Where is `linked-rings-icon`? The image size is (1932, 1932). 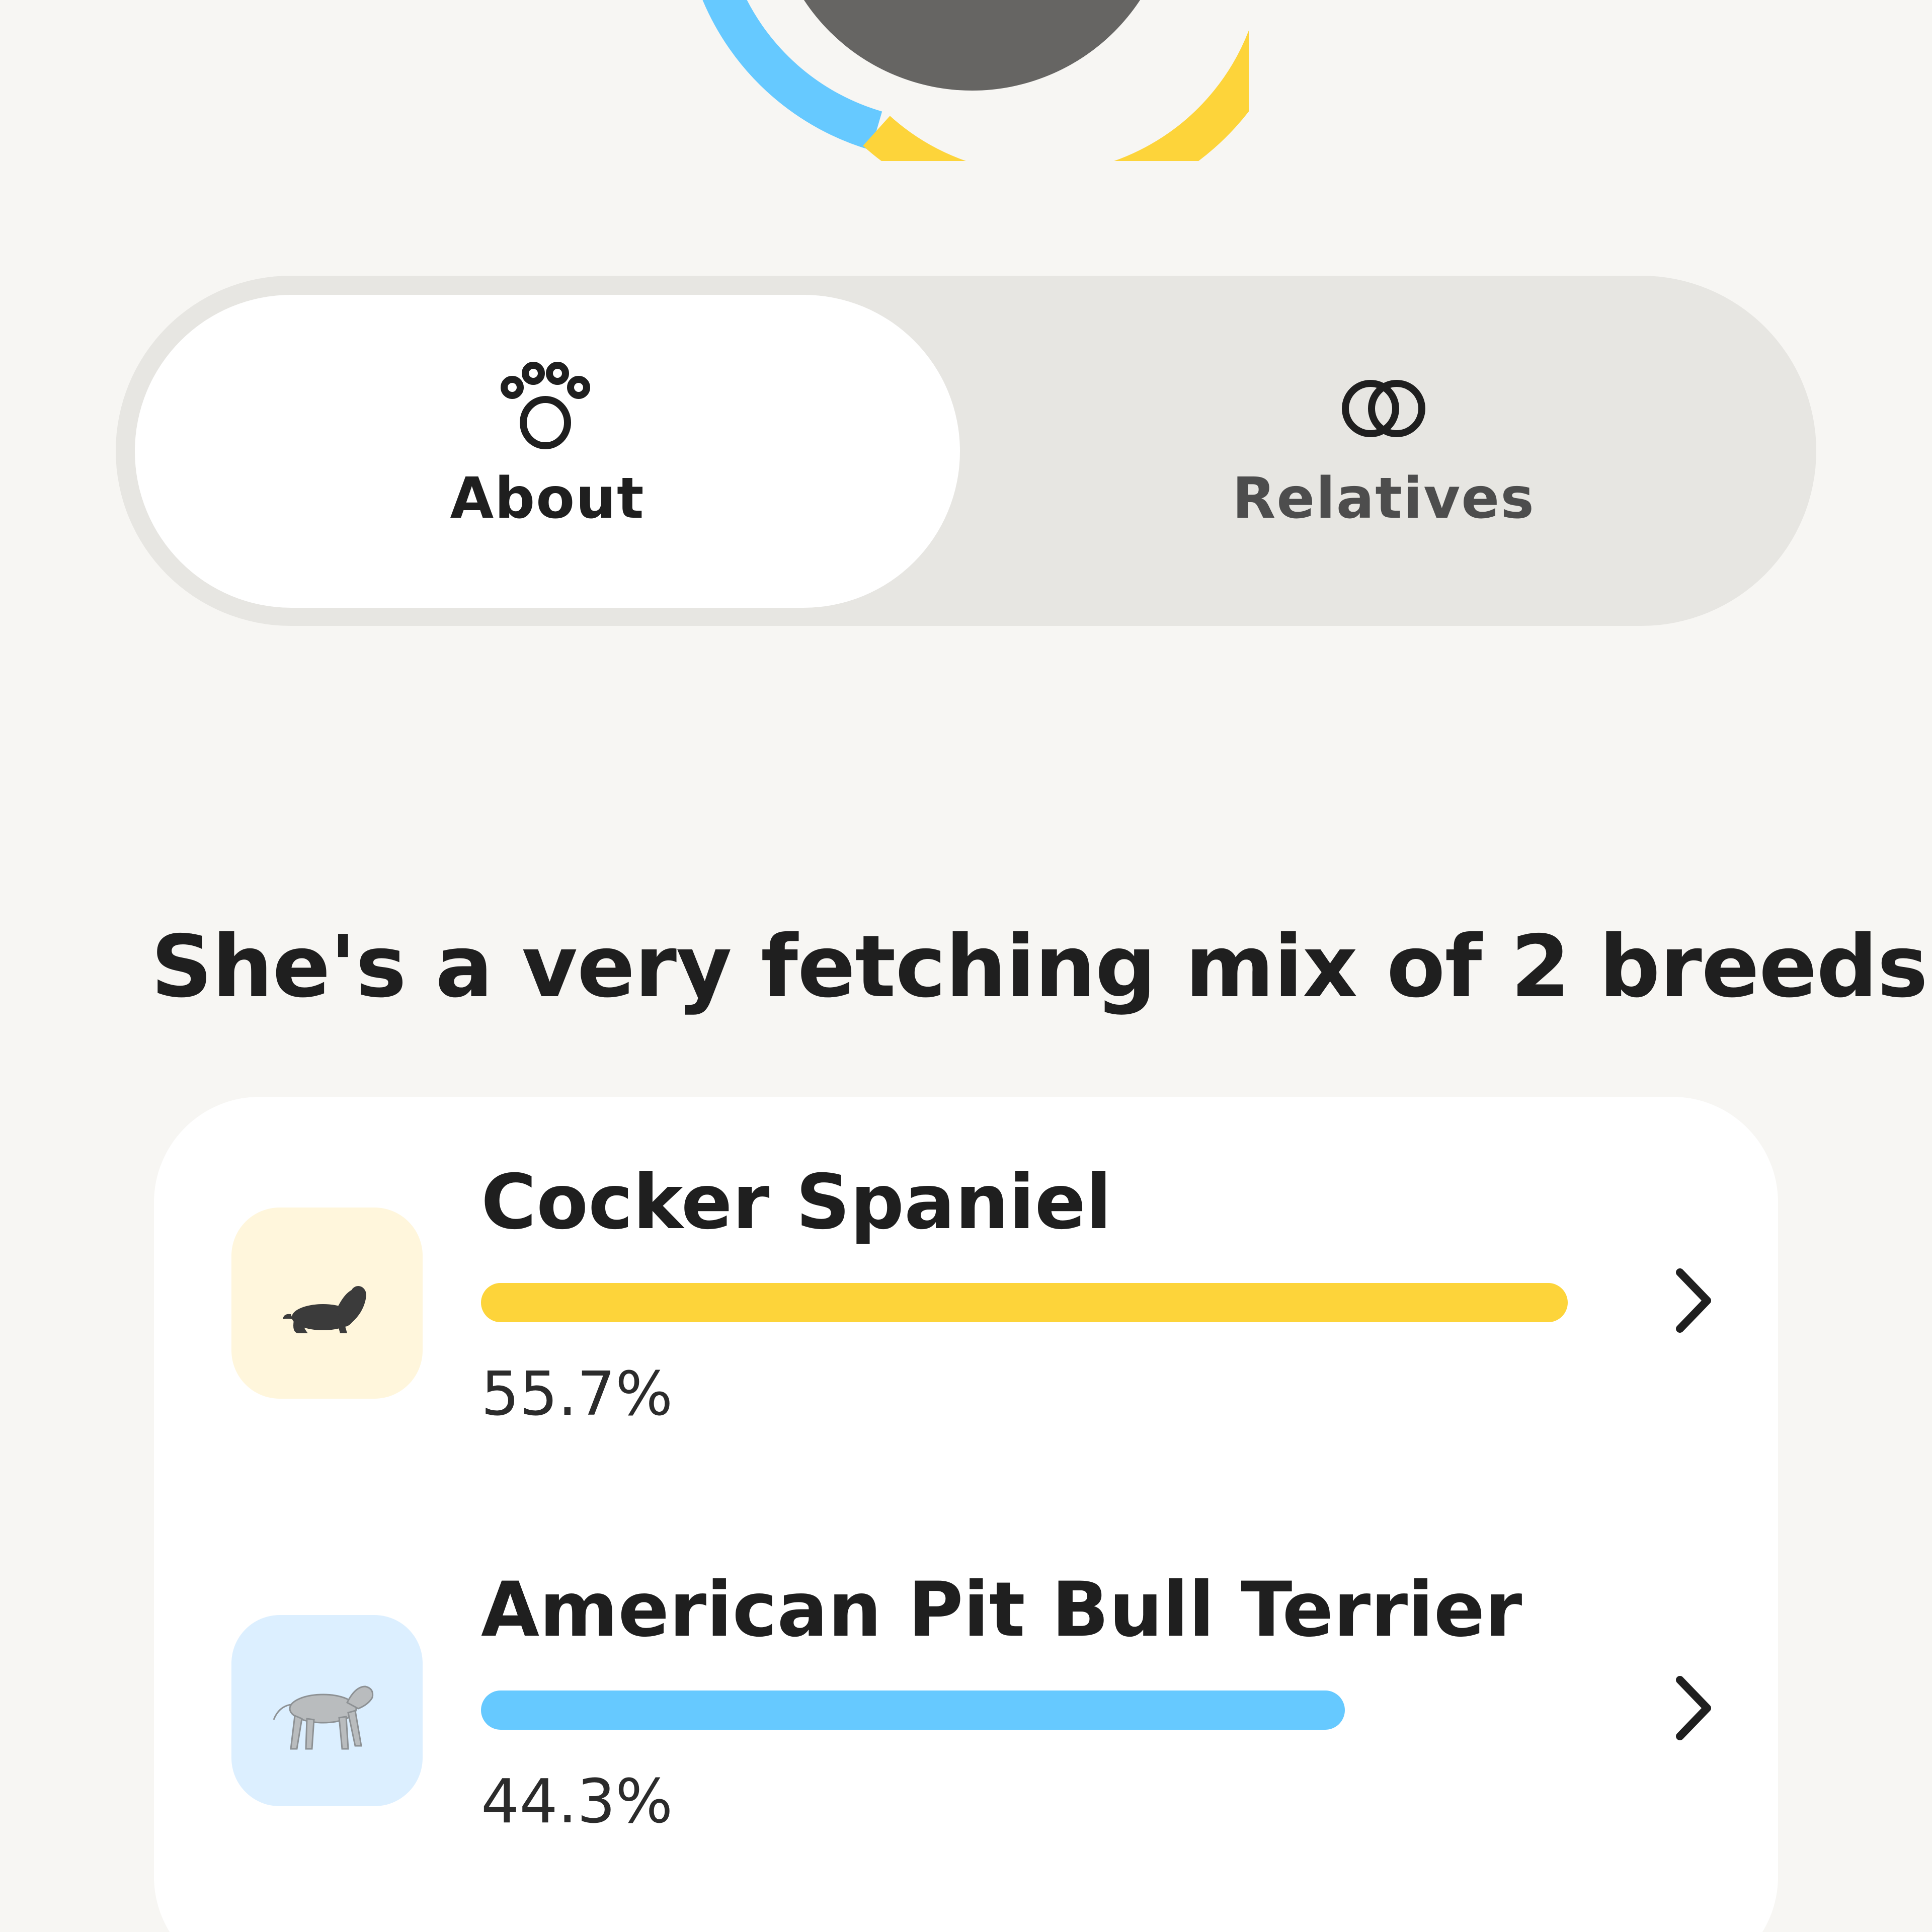 linked-rings-icon is located at coordinates (1383, 409).